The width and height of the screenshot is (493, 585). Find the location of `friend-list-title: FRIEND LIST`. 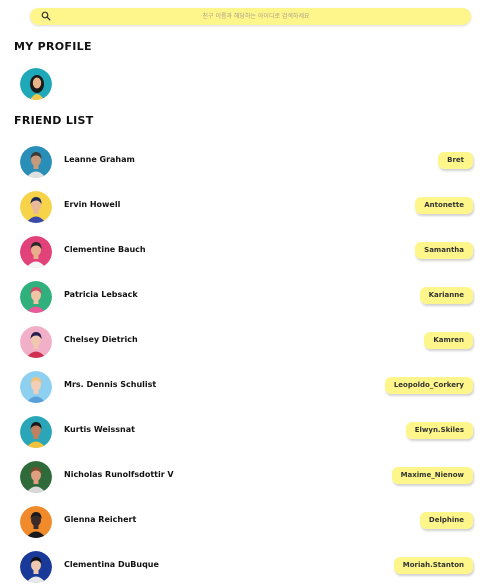

friend-list-title: FRIEND LIST is located at coordinates (54, 120).